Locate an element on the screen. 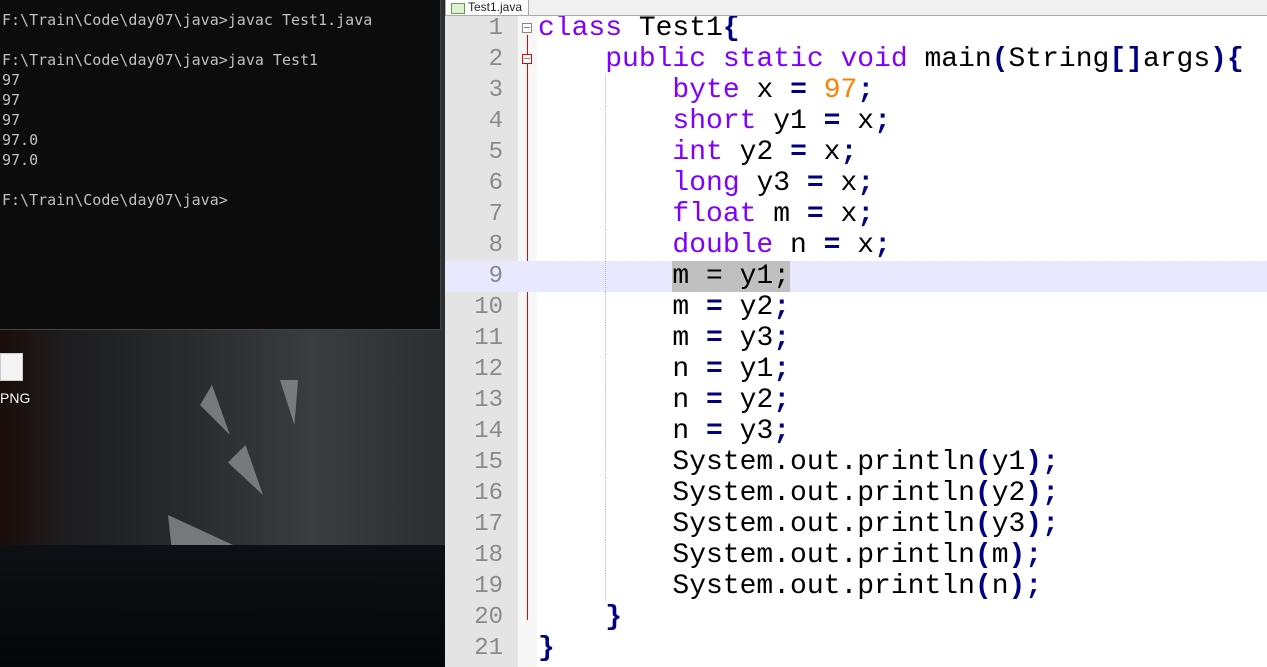  code-text: double n = x; is located at coordinates (714, 245).